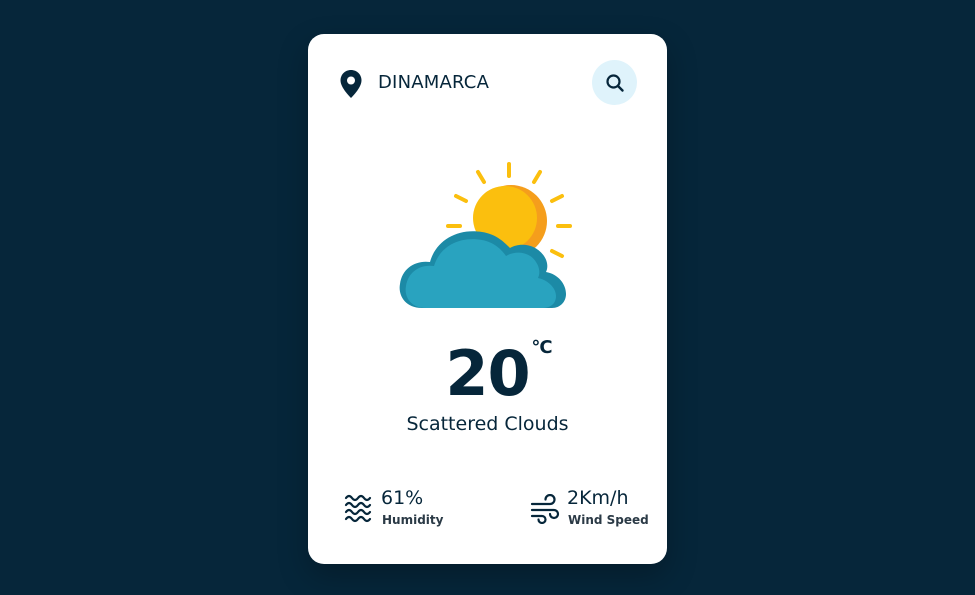 The height and width of the screenshot is (595, 975). I want to click on weather-description: Scattered Clouds, so click(487, 424).